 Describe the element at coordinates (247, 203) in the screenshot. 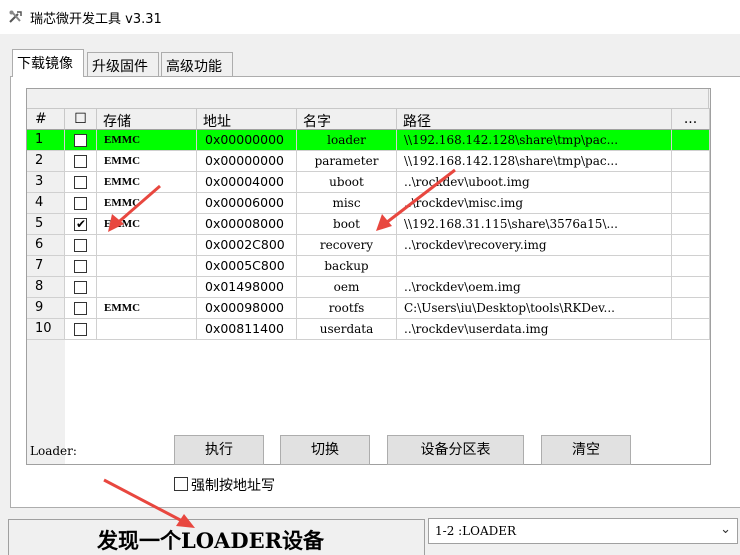

I see `row-address: 0x00006000` at that location.